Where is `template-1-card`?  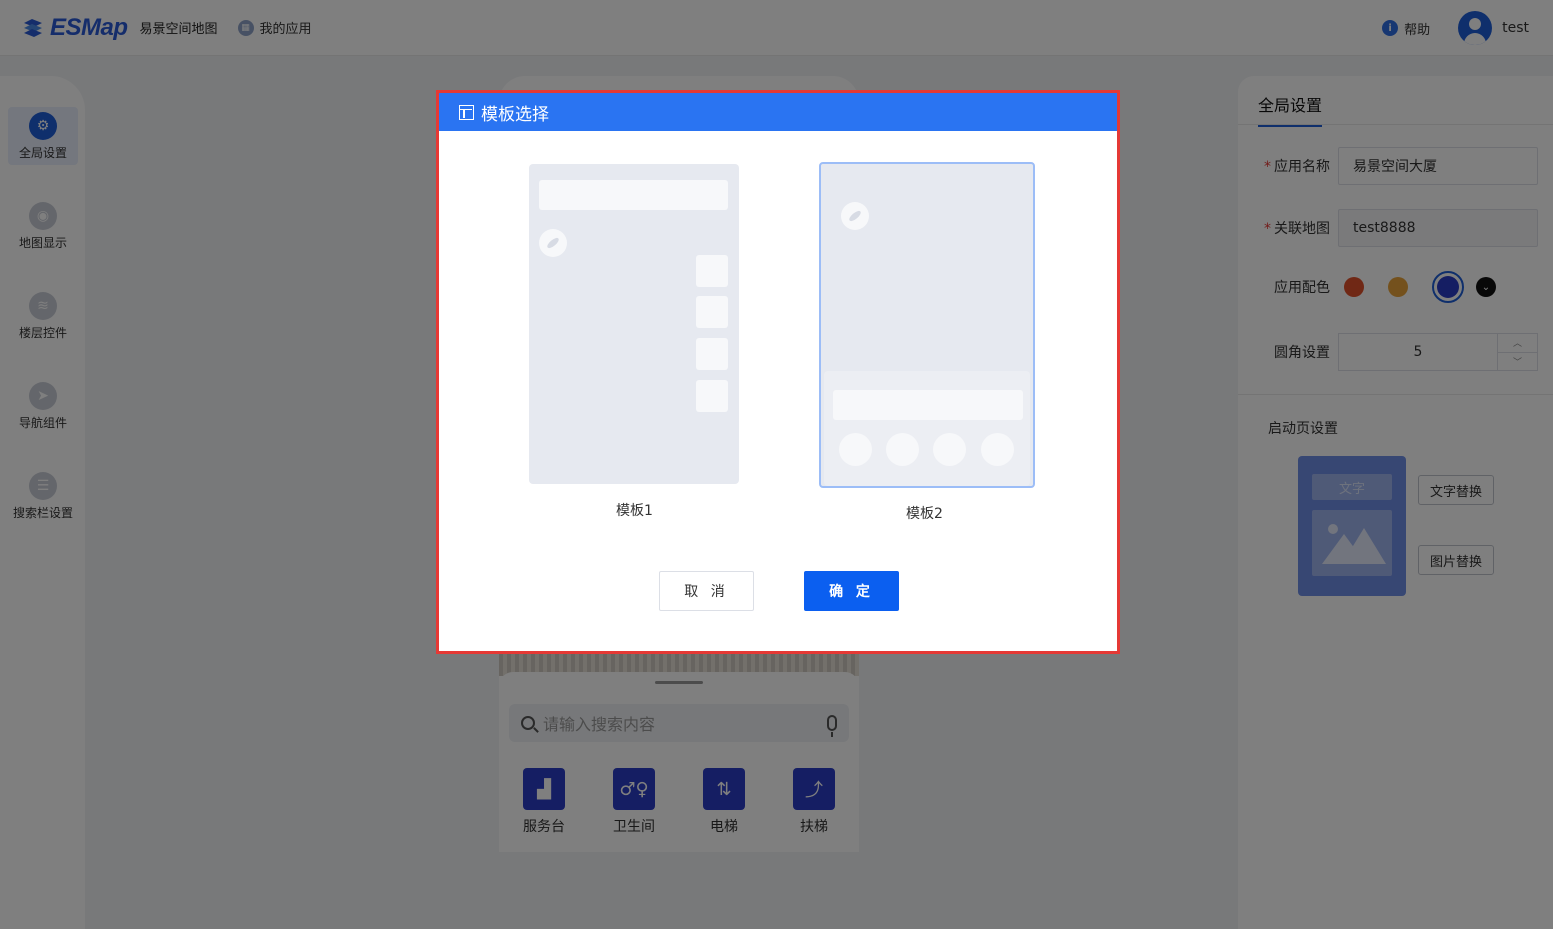
template-1-card is located at coordinates (634, 324).